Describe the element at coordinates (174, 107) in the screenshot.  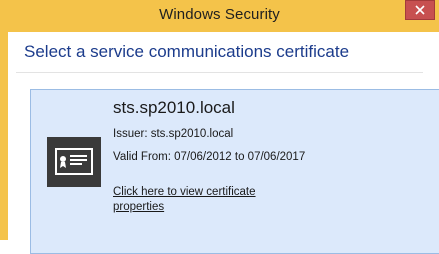
I see `certificate-name: sts.sp2010.local` at that location.